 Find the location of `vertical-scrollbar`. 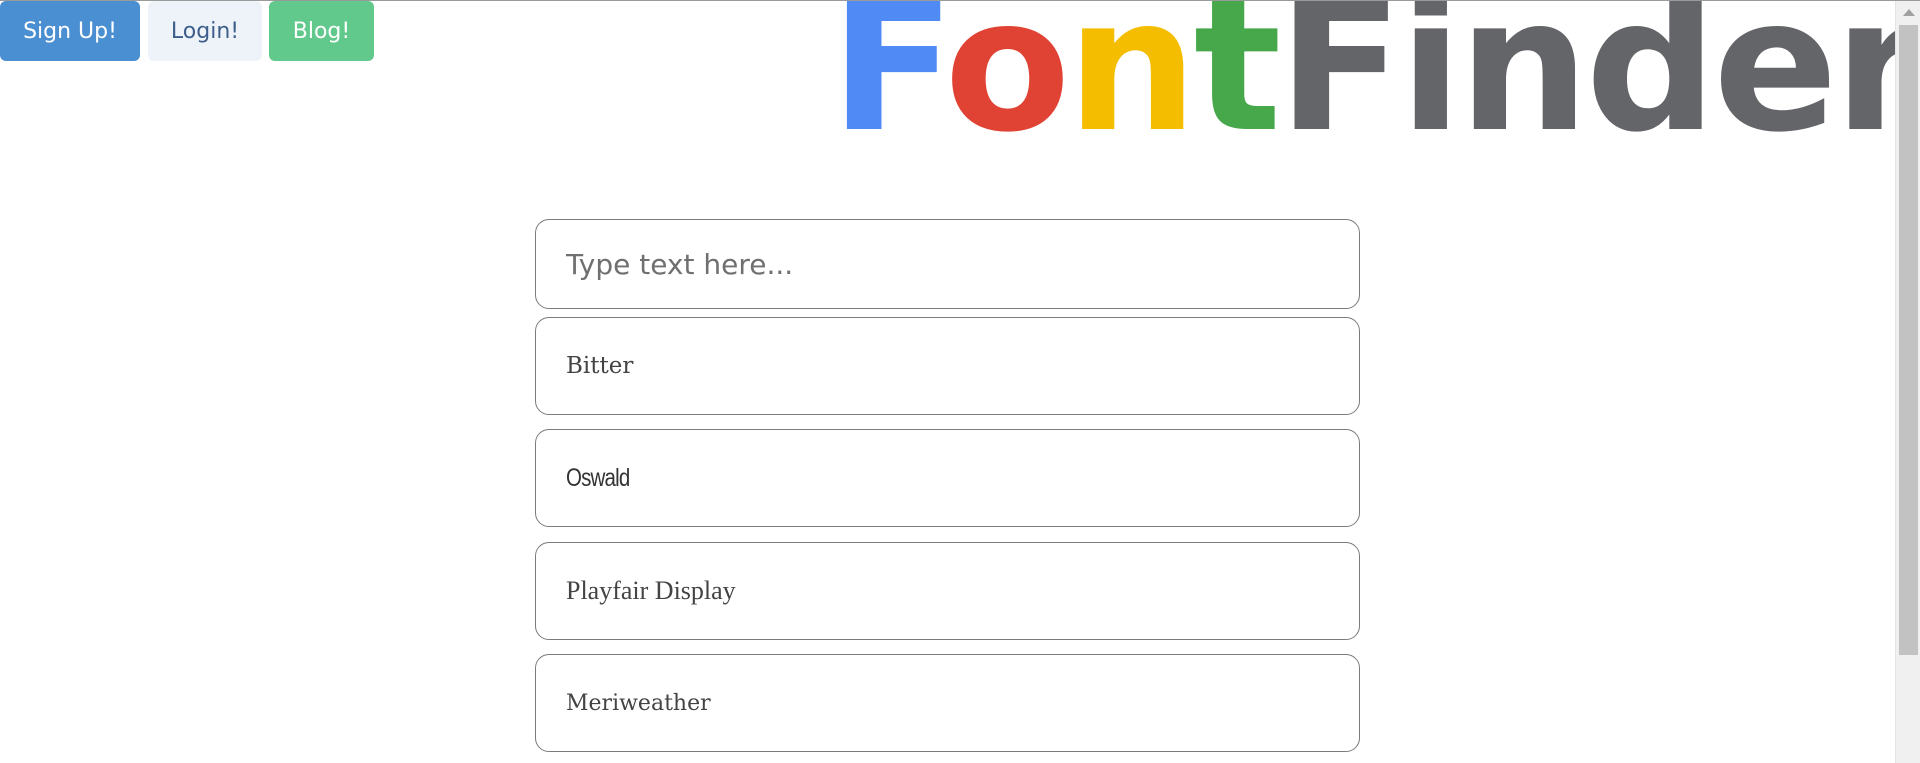

vertical-scrollbar is located at coordinates (1907, 382).